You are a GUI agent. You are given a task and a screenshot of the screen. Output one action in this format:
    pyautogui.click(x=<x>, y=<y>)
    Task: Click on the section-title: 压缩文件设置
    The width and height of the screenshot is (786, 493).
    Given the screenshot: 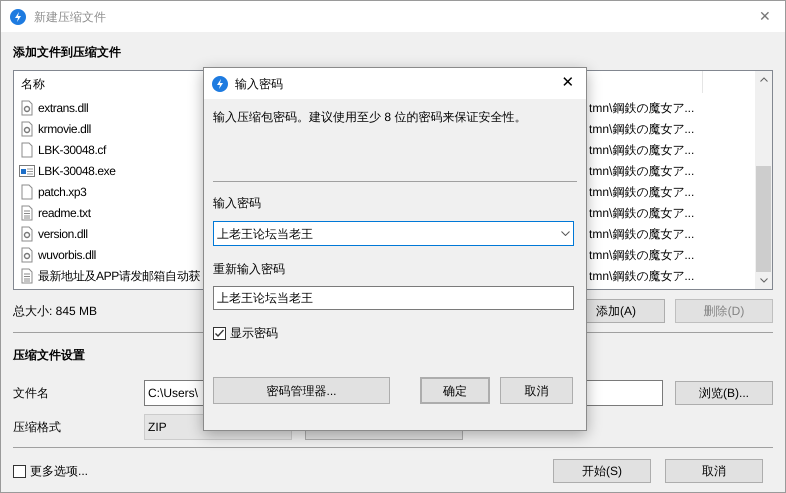 What is the action you would take?
    pyautogui.click(x=49, y=355)
    